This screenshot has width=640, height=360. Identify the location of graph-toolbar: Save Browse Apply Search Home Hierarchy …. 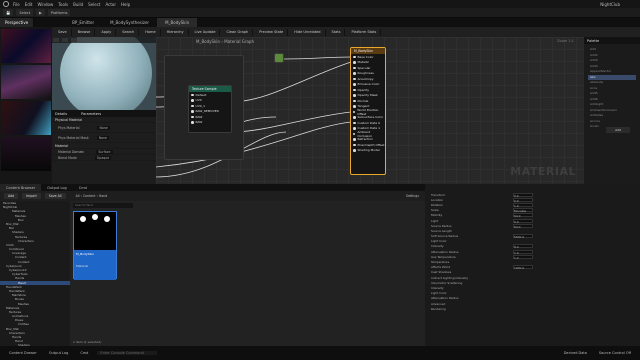
(320, 32).